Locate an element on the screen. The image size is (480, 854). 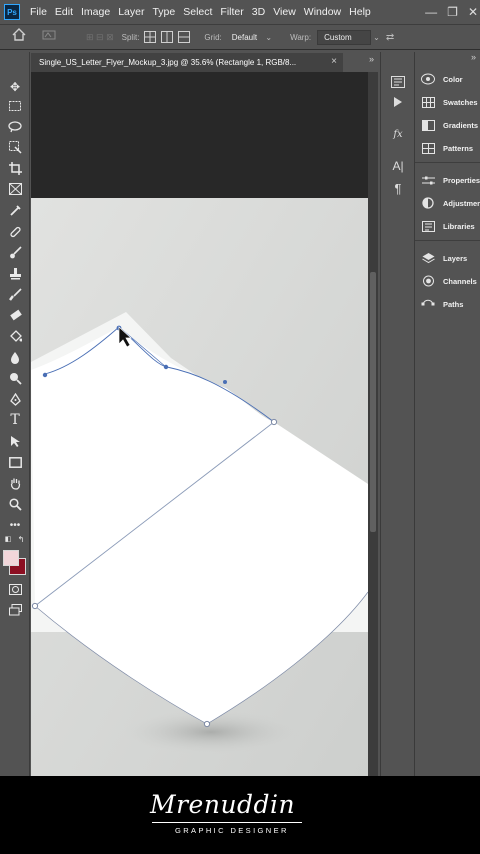
panel-adjustments: Adjustments is located at coordinates (450, 203).